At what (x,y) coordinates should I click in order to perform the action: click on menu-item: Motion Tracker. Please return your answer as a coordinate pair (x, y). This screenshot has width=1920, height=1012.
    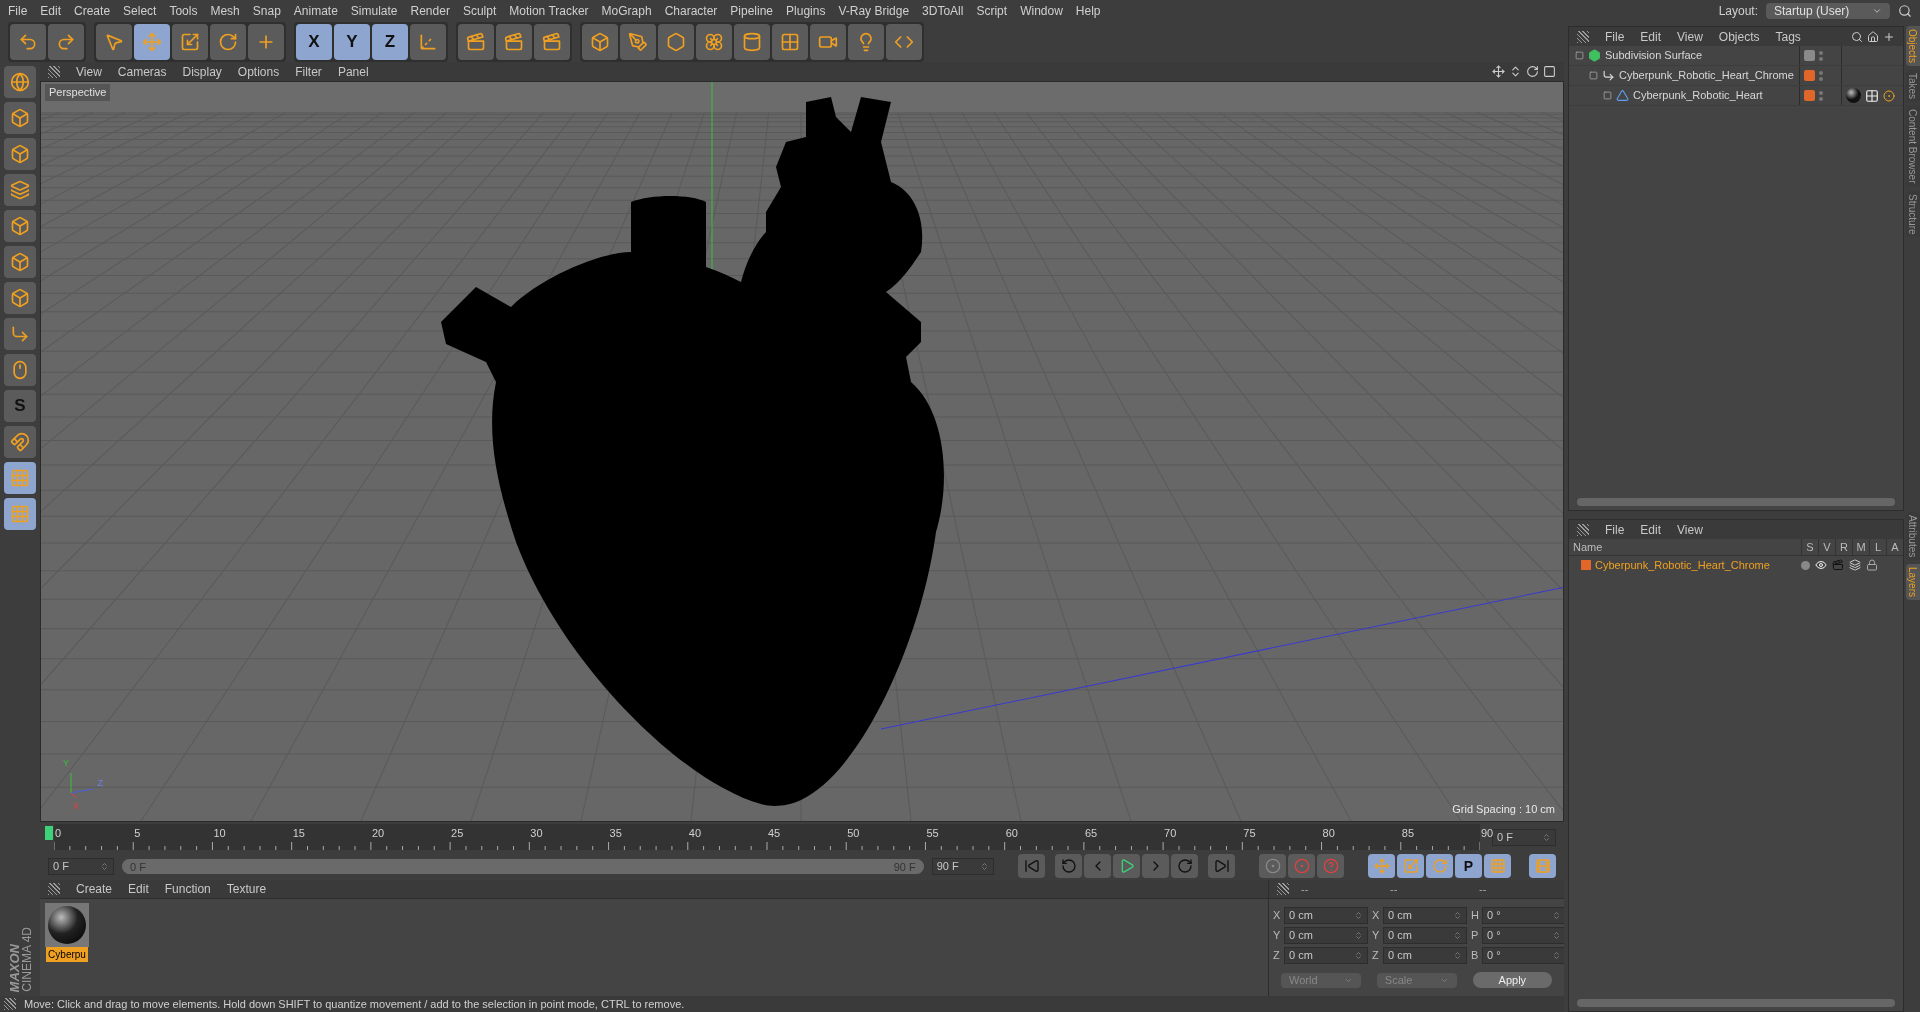
    Looking at the image, I should click on (549, 11).